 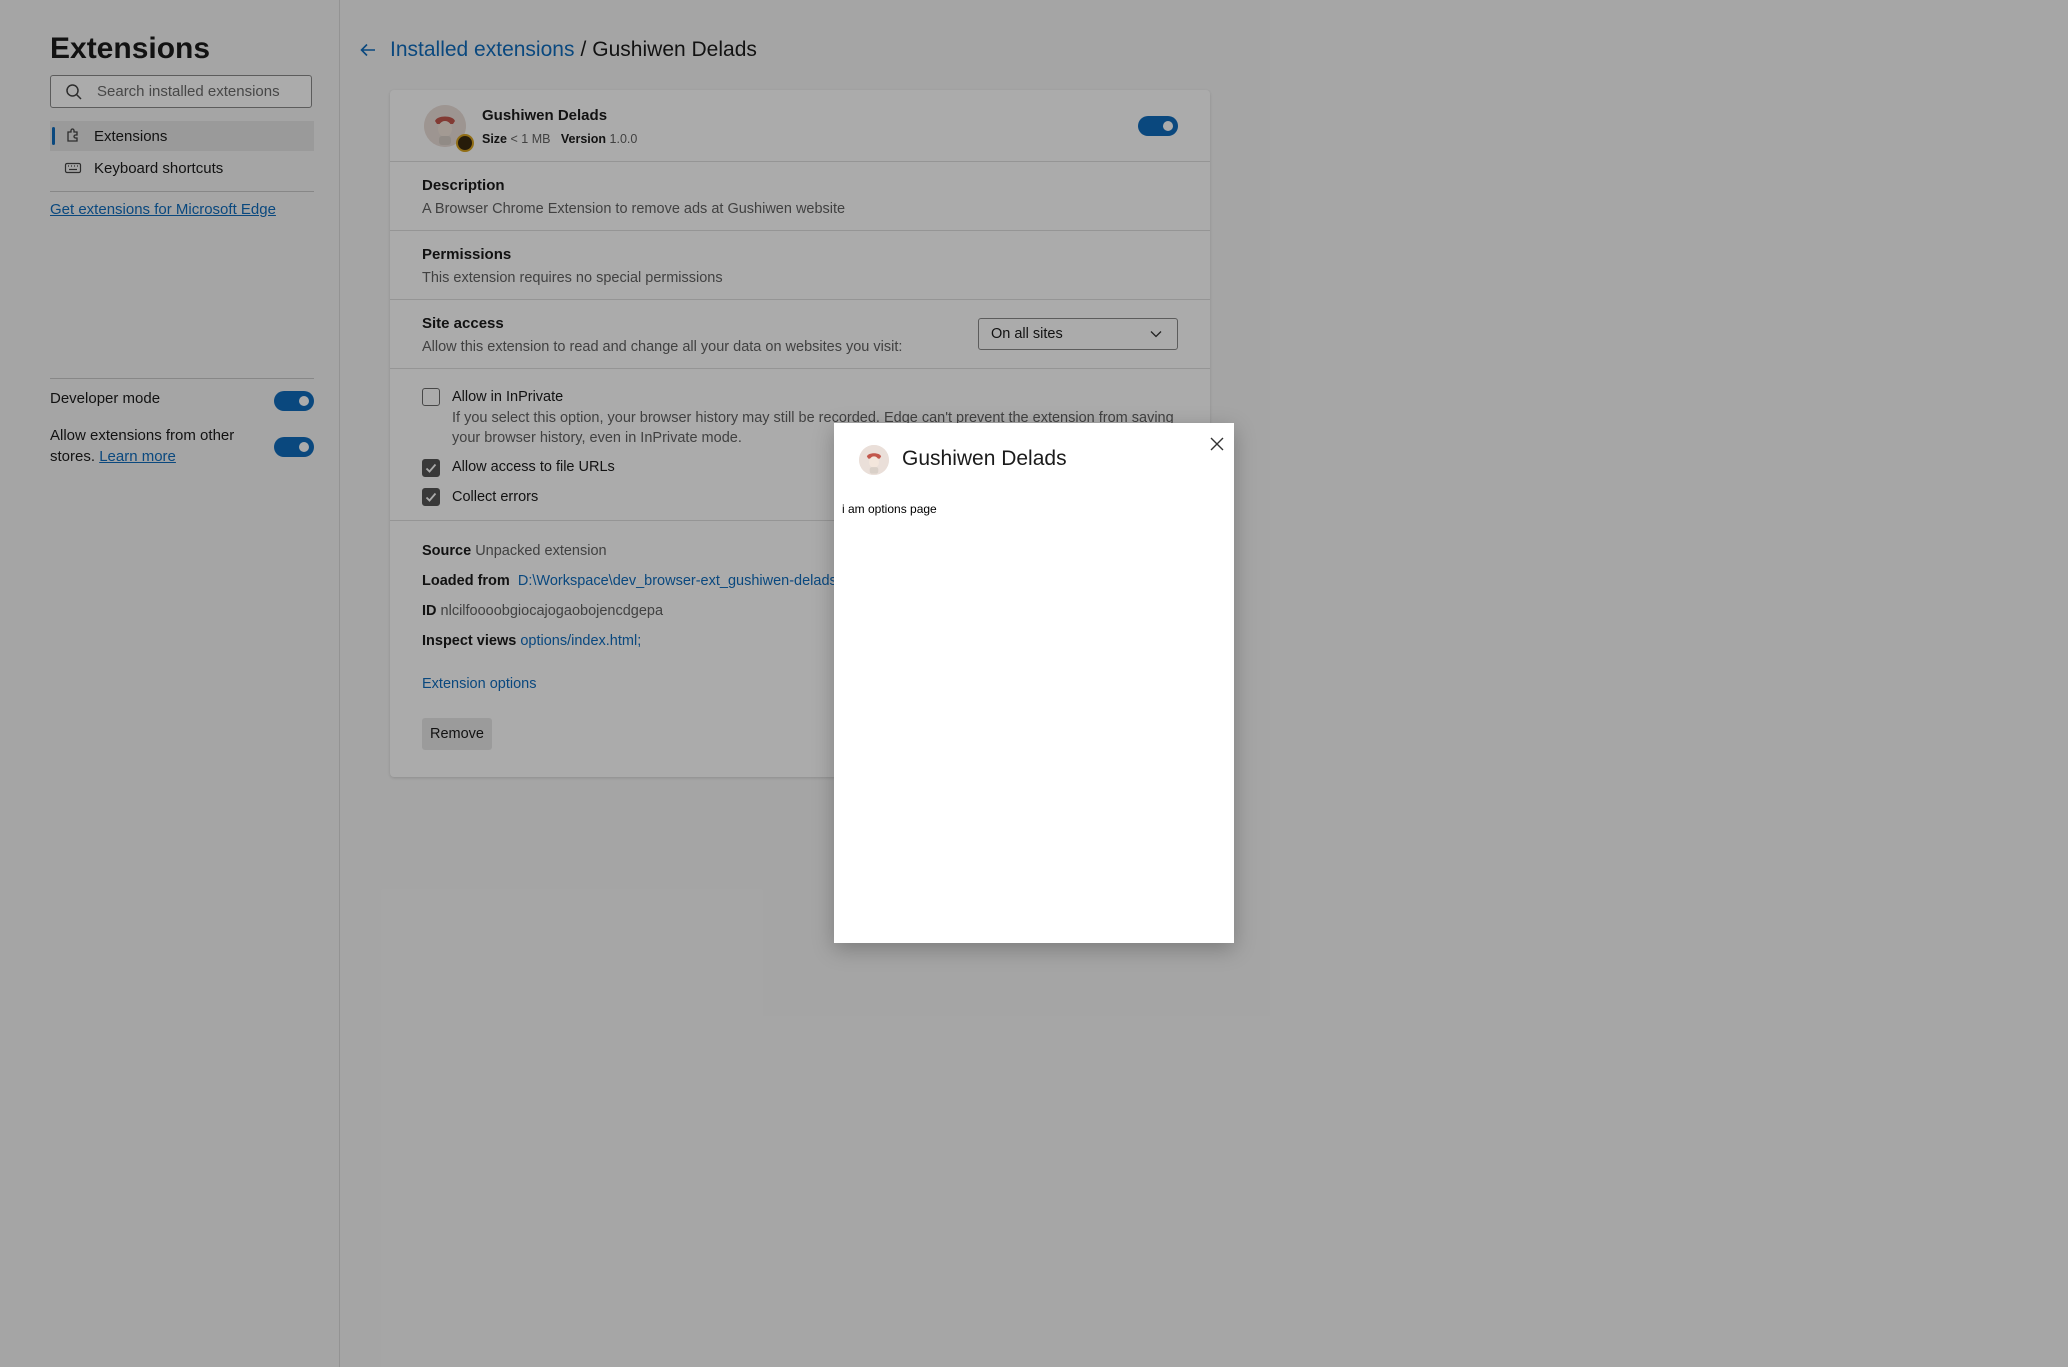 I want to click on dialog-body-text: i am options page, so click(x=889, y=509).